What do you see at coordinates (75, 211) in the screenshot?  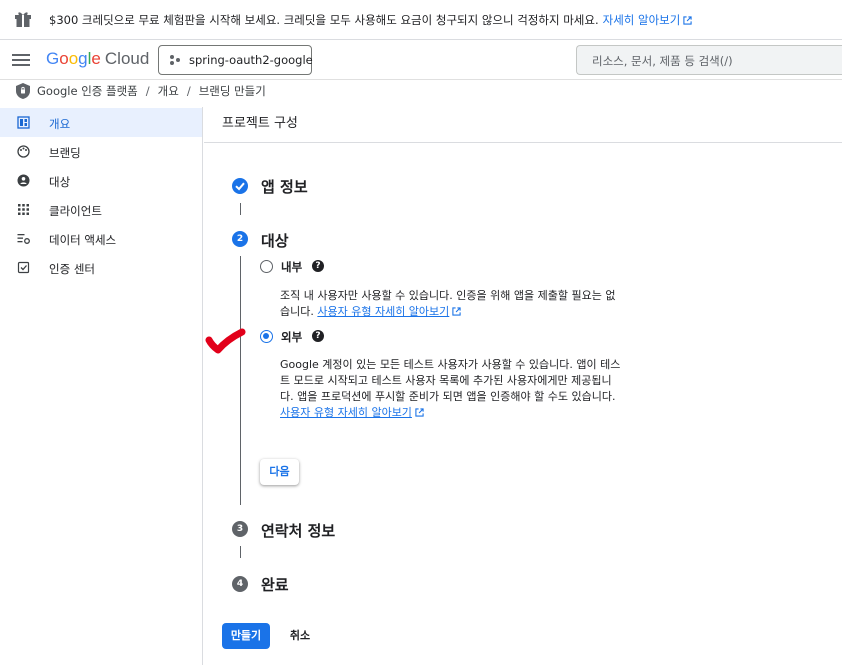 I see `sidebar-item-label: 클라이언트` at bounding box center [75, 211].